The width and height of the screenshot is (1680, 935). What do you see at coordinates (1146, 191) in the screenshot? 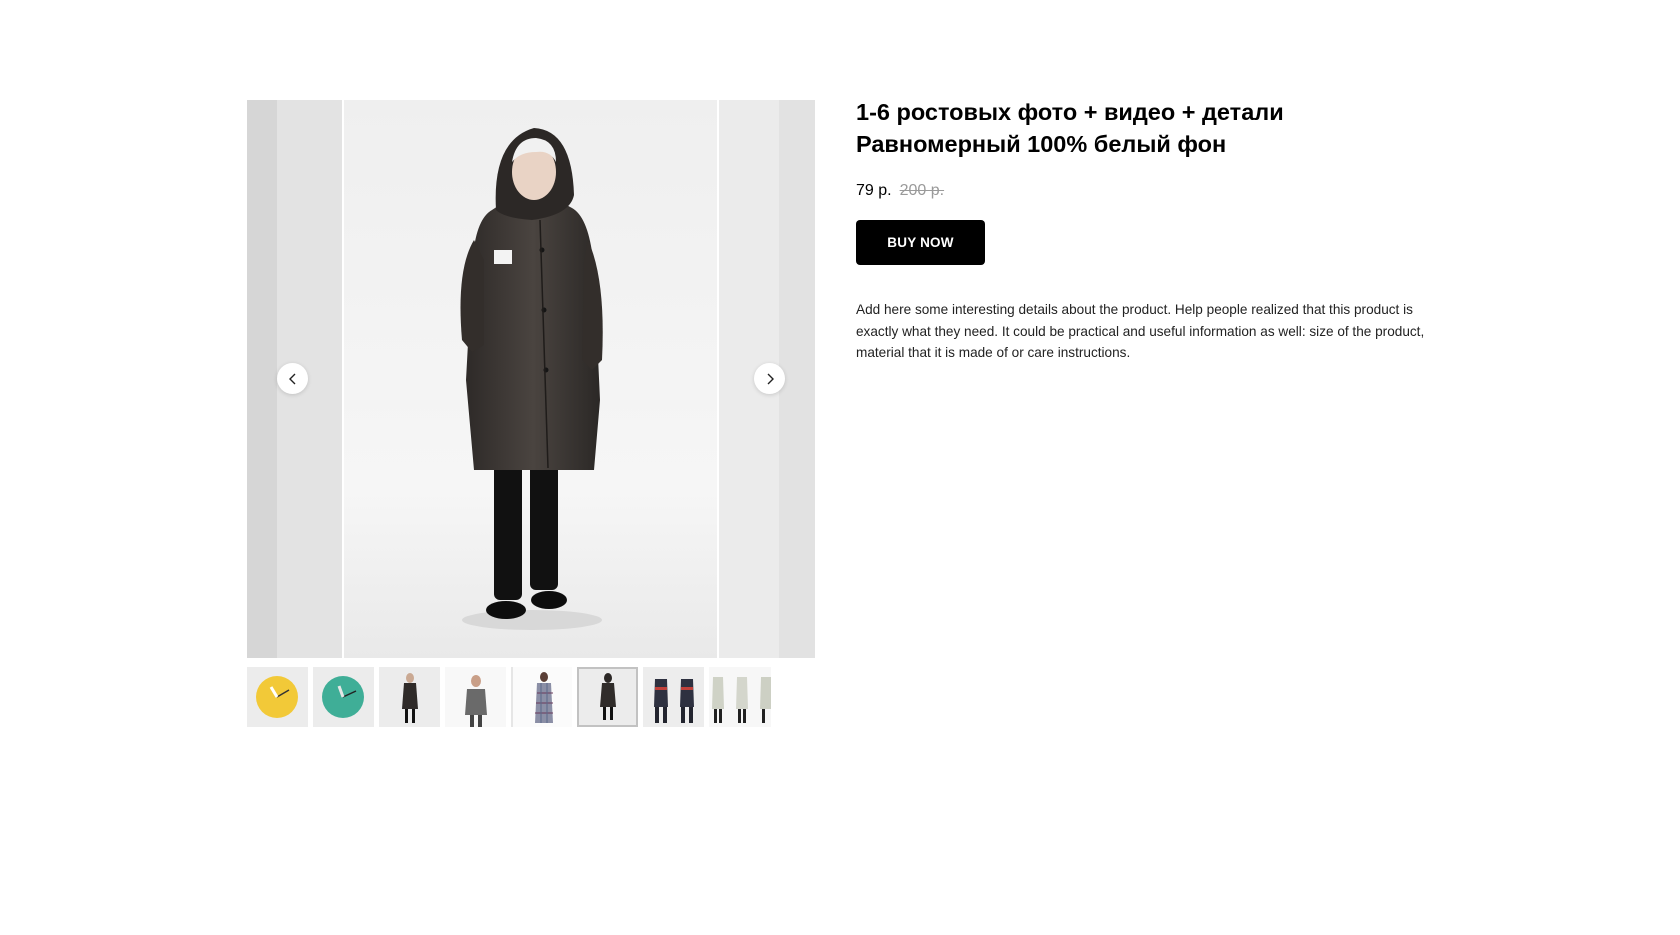
I see `price-row: 79 р. 200 р.` at bounding box center [1146, 191].